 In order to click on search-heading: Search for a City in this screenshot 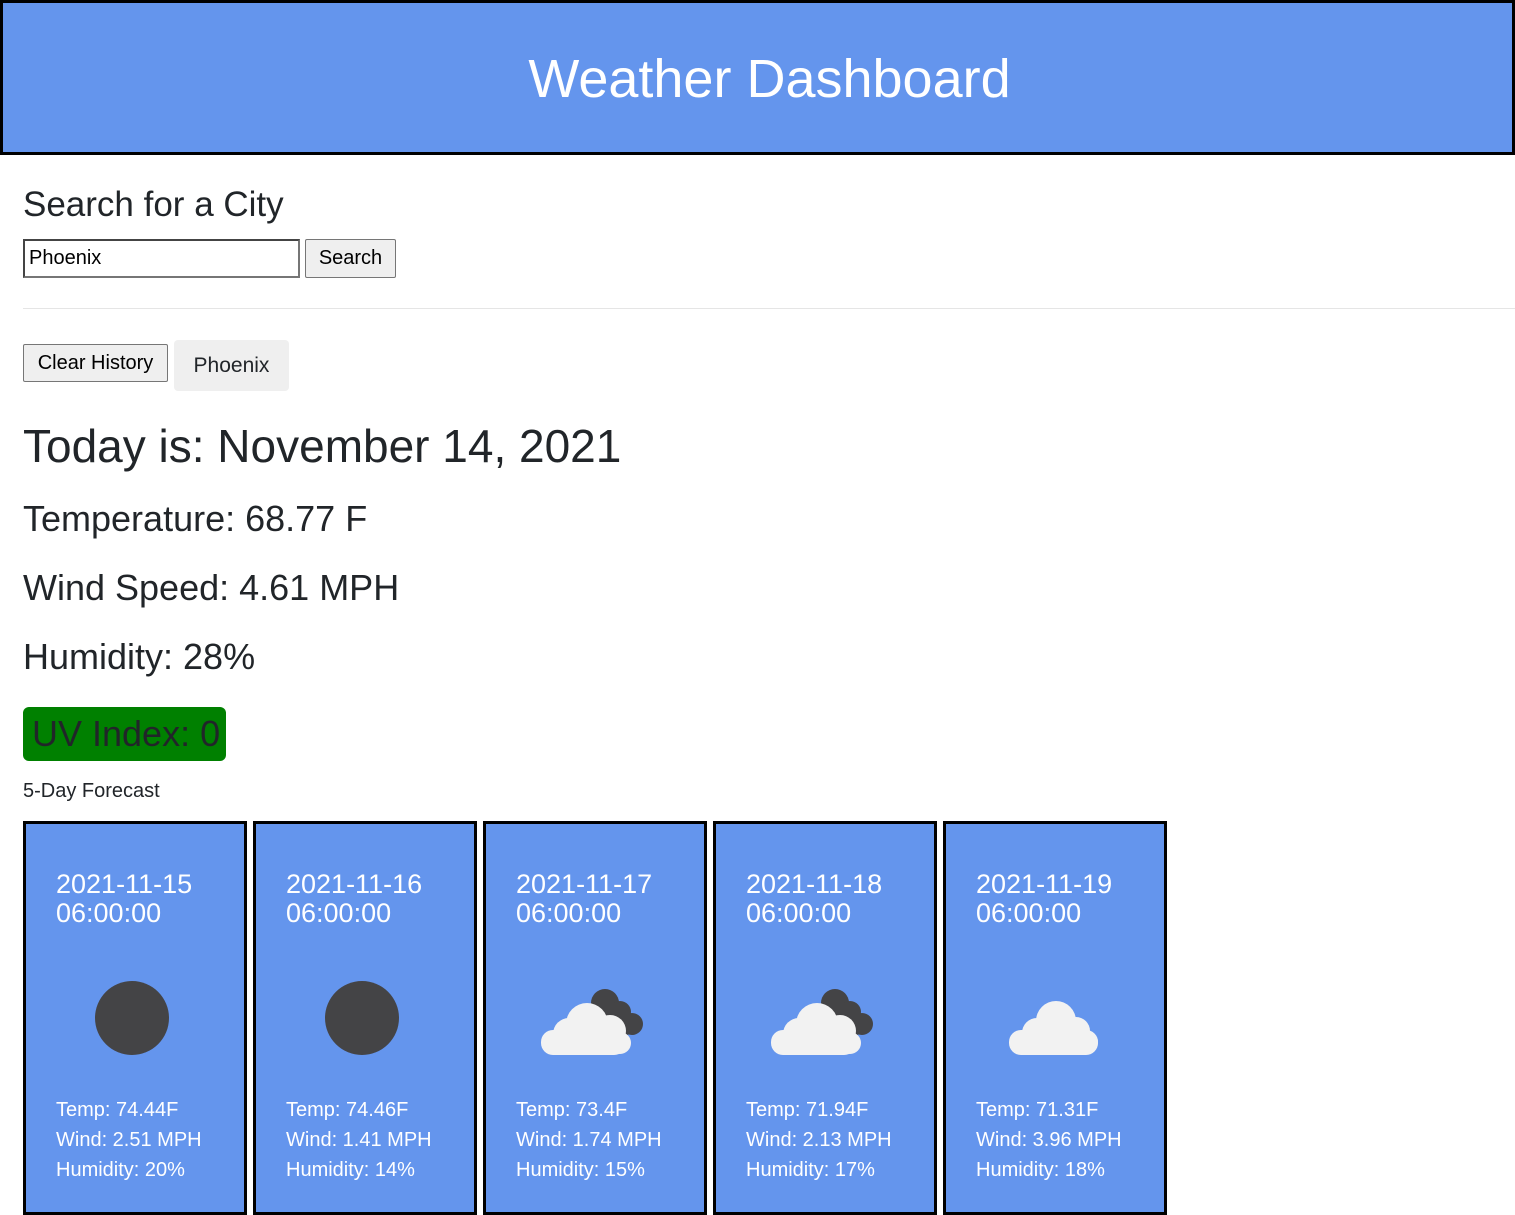, I will do `click(153, 204)`.